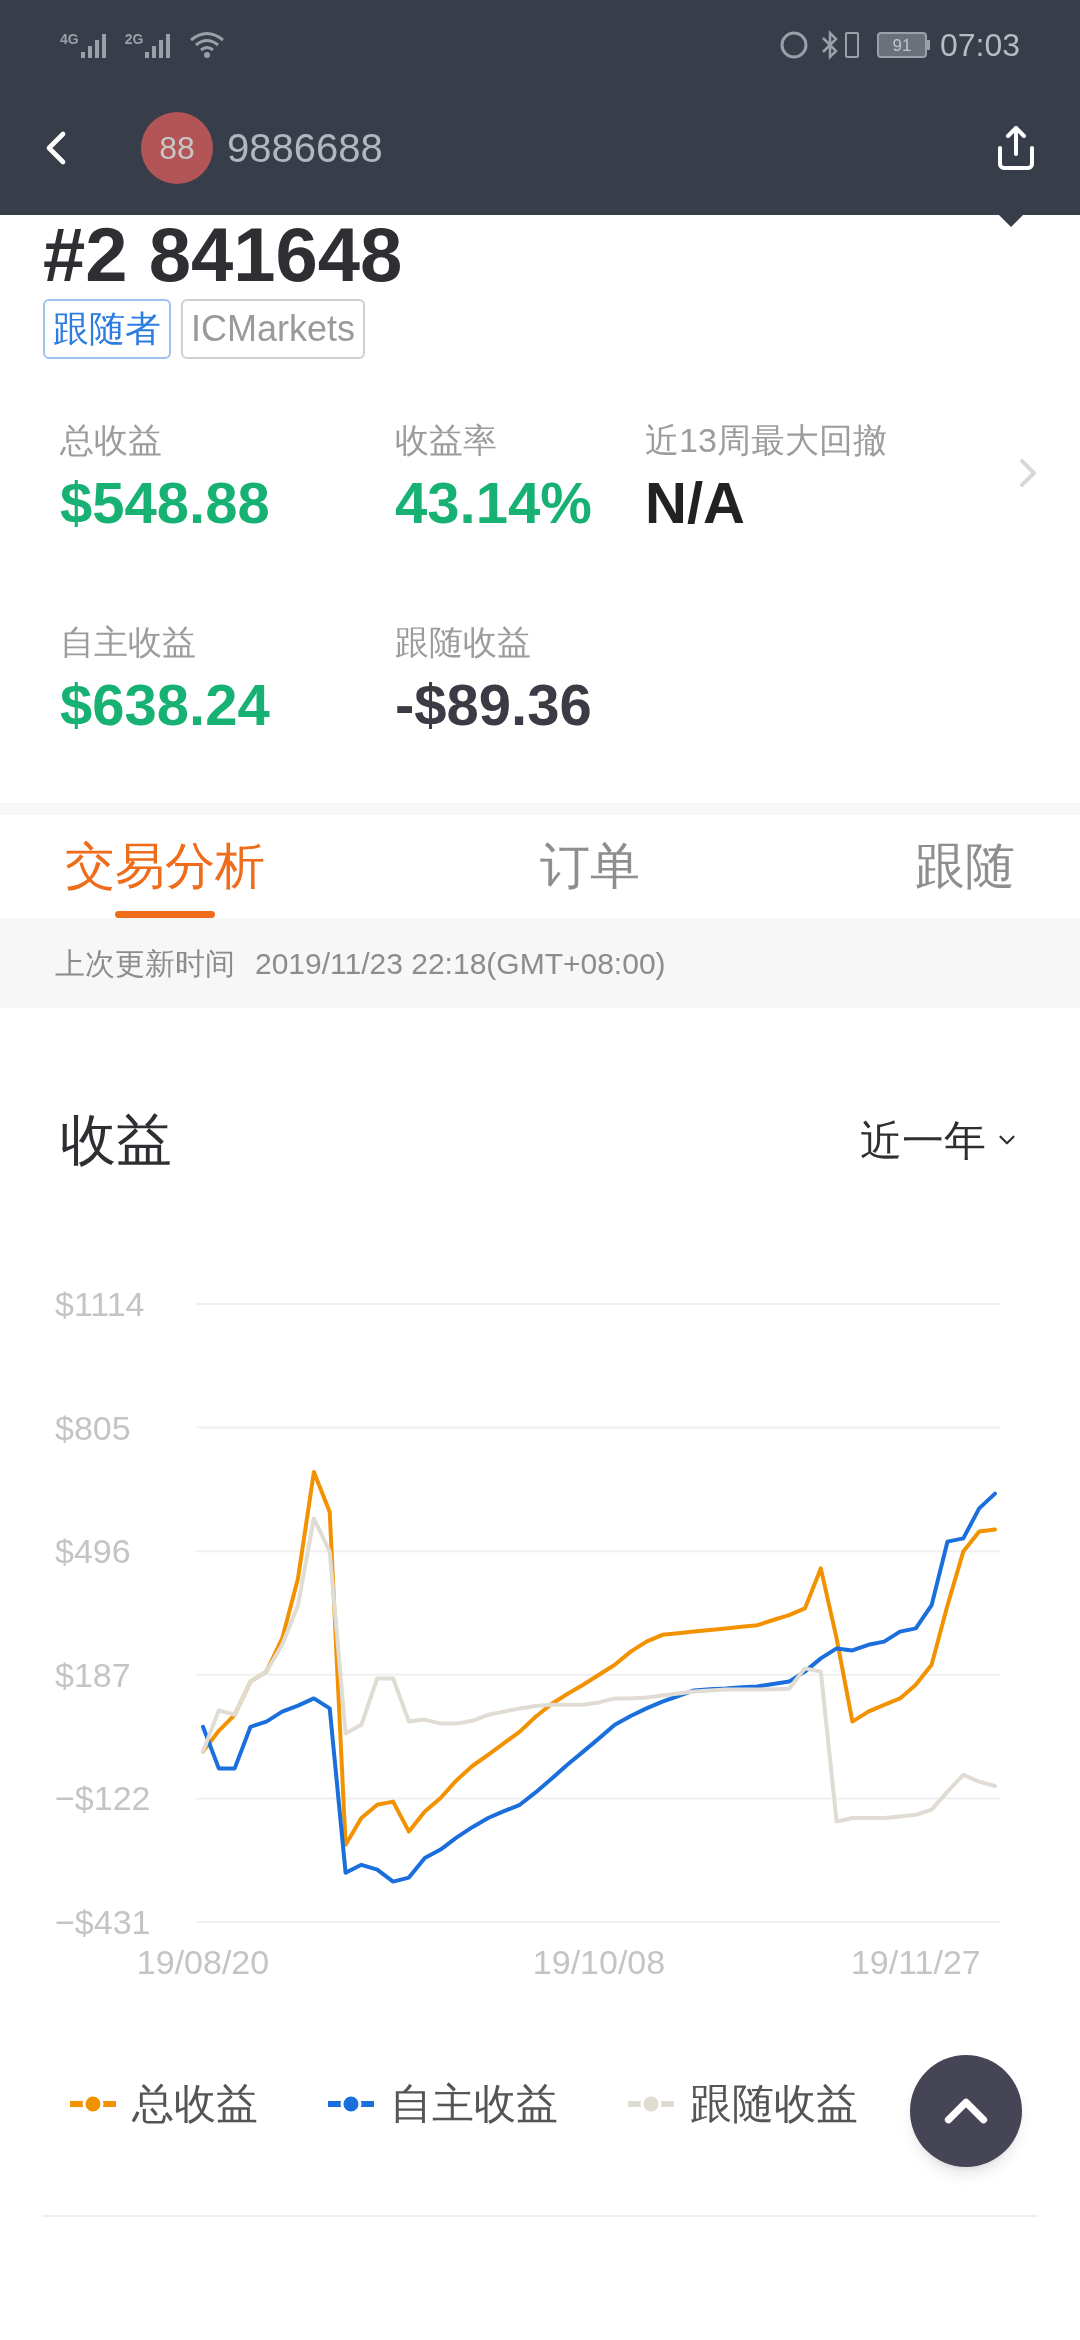 The height and width of the screenshot is (2340, 1080). Describe the element at coordinates (145, 963) in the screenshot. I see `update-label: 上次更新时间` at that location.